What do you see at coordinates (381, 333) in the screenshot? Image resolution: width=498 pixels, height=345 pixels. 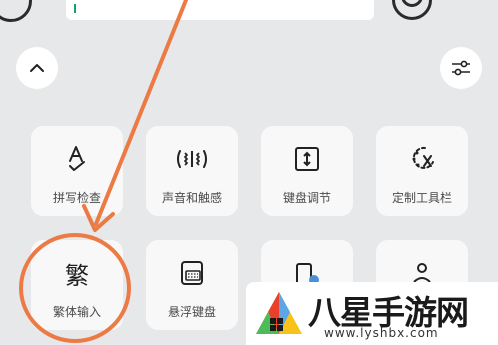 I see `watermark-url: www.lyshbx.com` at bounding box center [381, 333].